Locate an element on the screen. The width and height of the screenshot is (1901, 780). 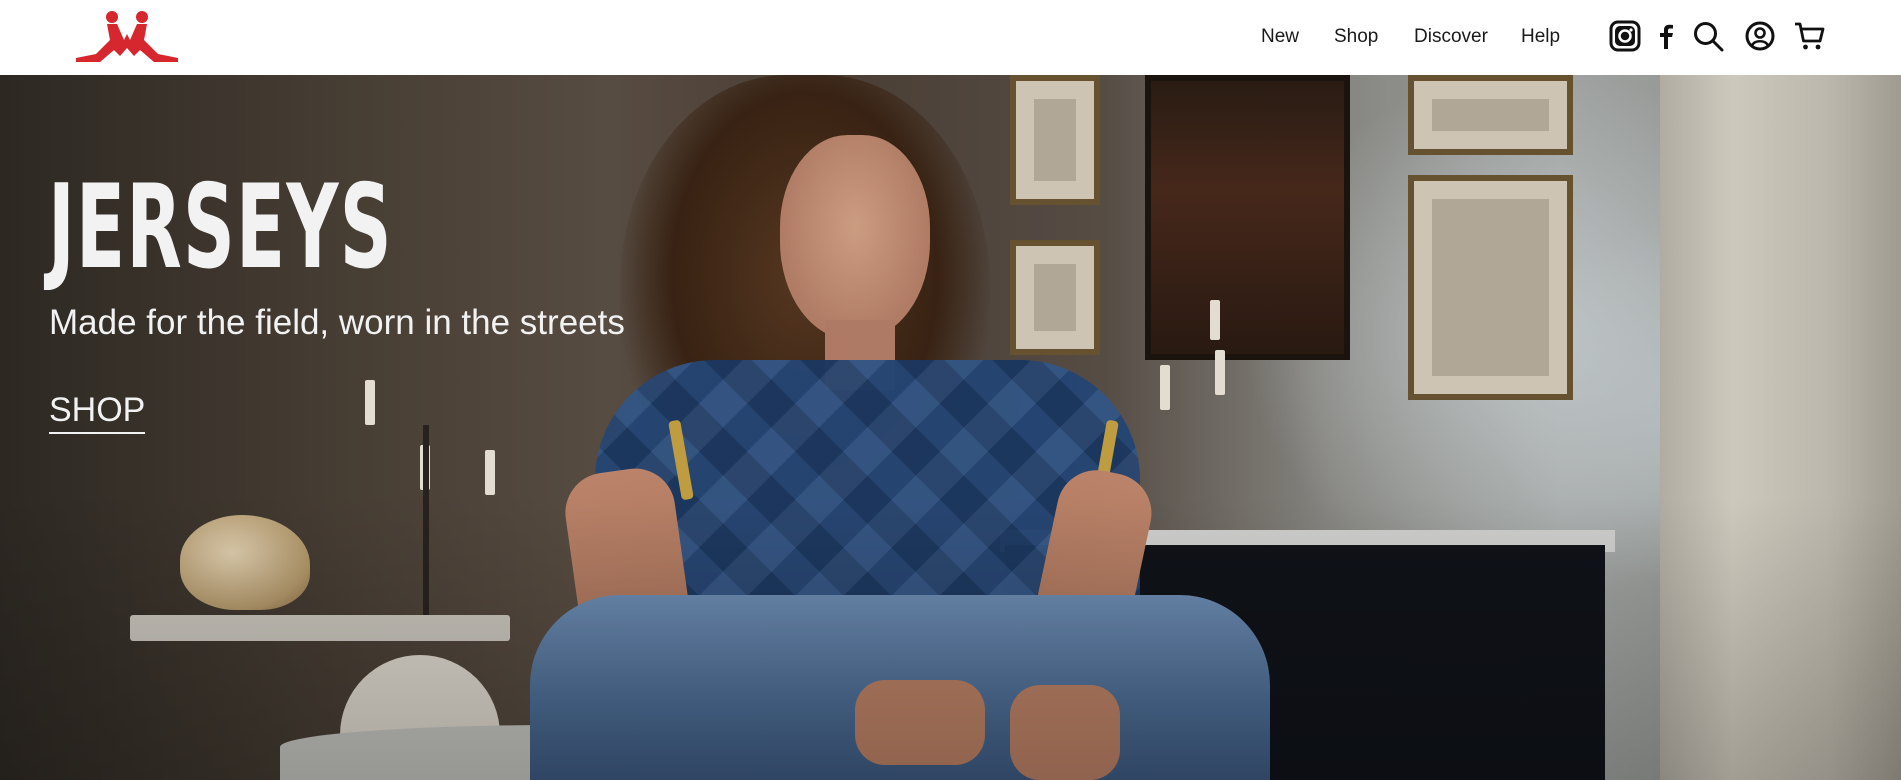
hero-subtitle: Made for the field, worn in the streets is located at coordinates (337, 322).